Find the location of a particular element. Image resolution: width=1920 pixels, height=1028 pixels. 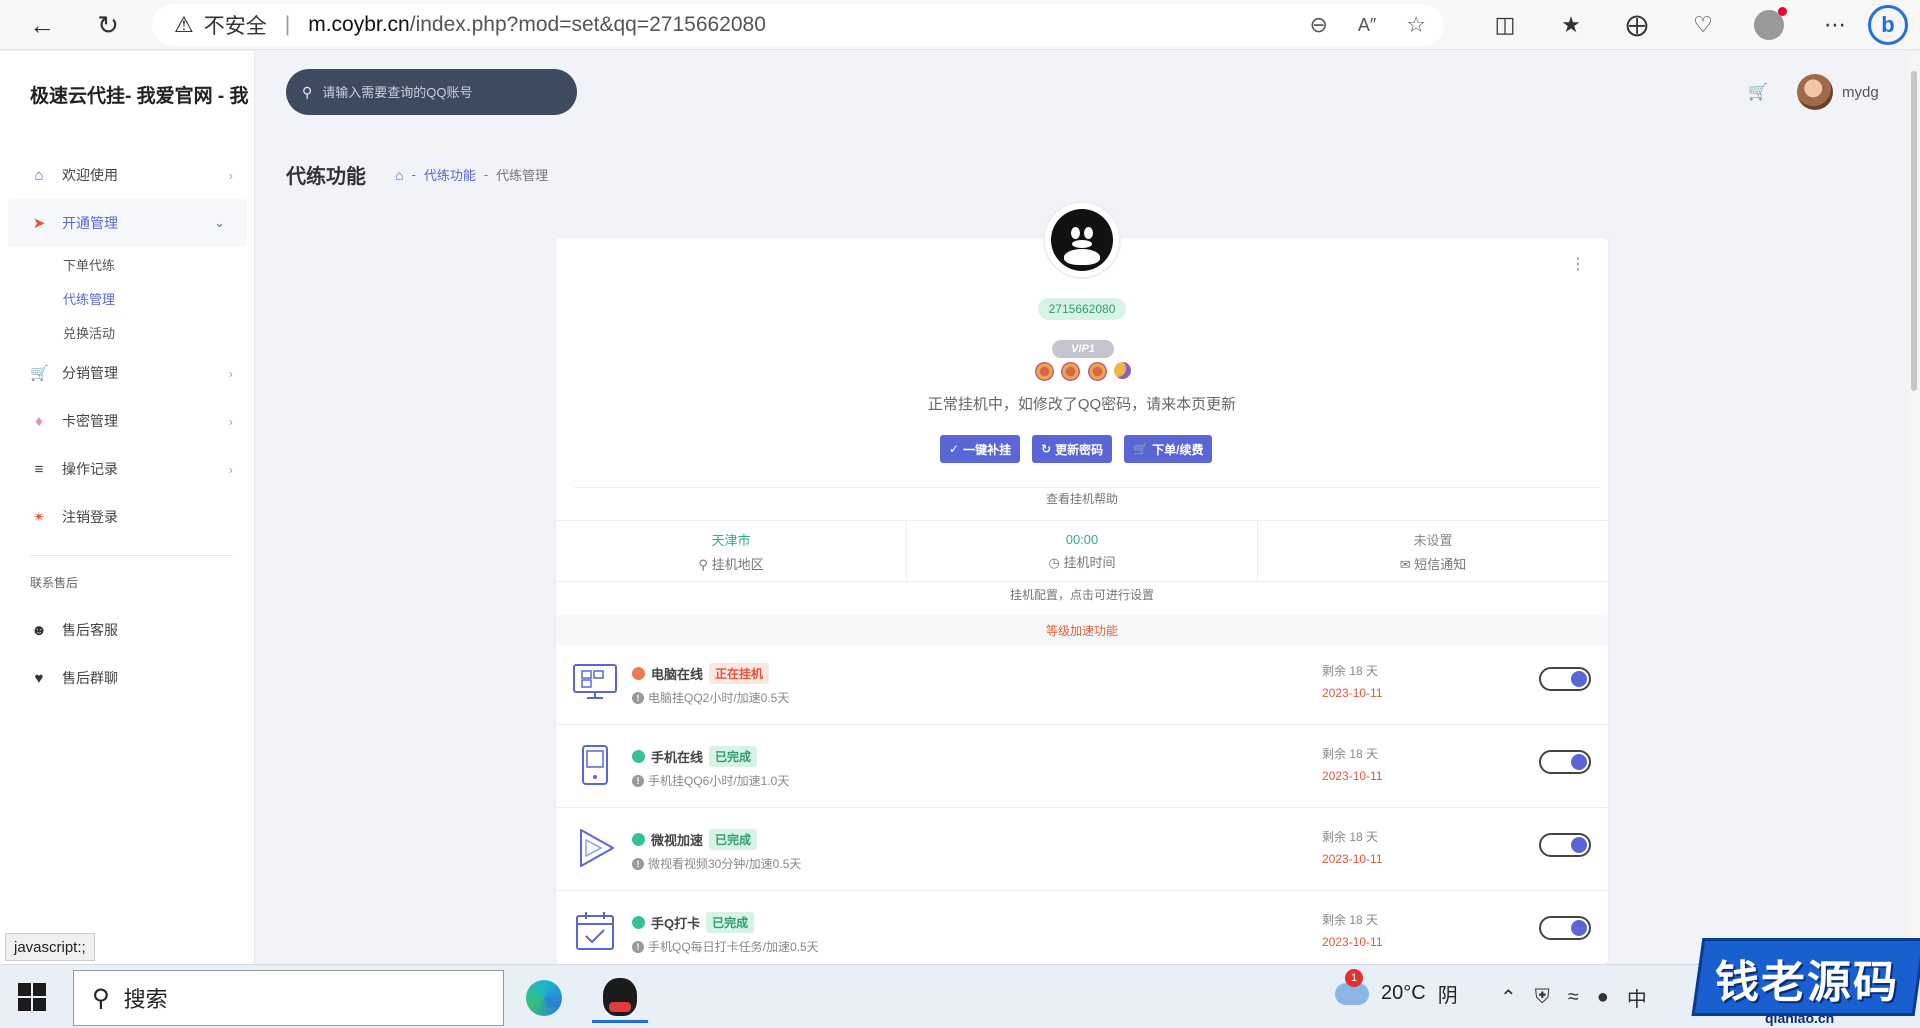

sidebar-item-activation: ➤ 开通管理 ⌄ is located at coordinates (127, 223).